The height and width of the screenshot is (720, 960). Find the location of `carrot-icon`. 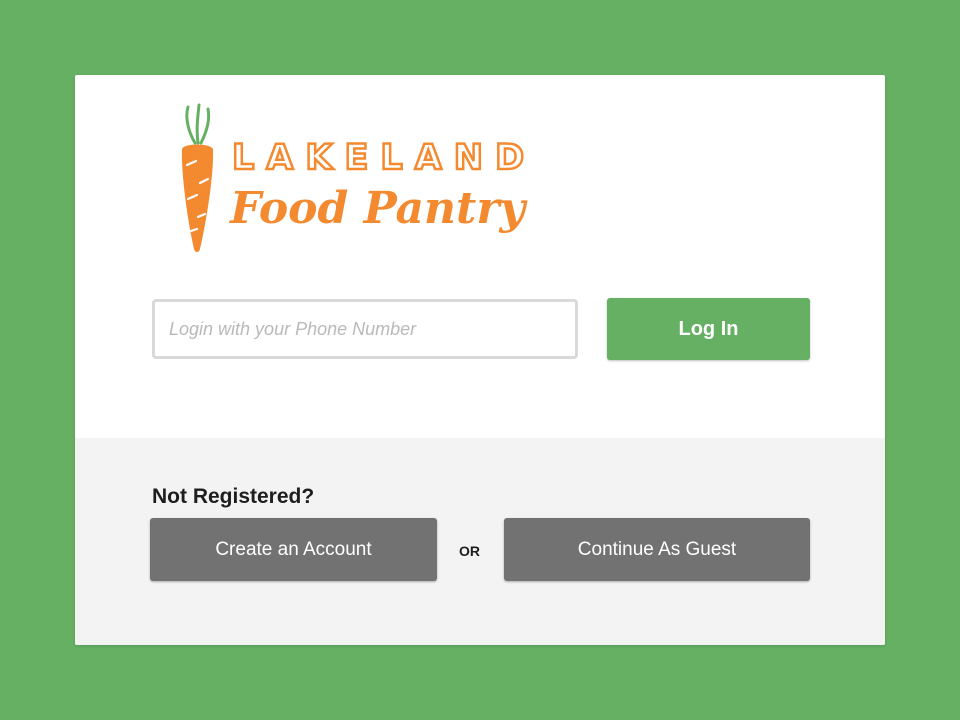

carrot-icon is located at coordinates (197, 177).